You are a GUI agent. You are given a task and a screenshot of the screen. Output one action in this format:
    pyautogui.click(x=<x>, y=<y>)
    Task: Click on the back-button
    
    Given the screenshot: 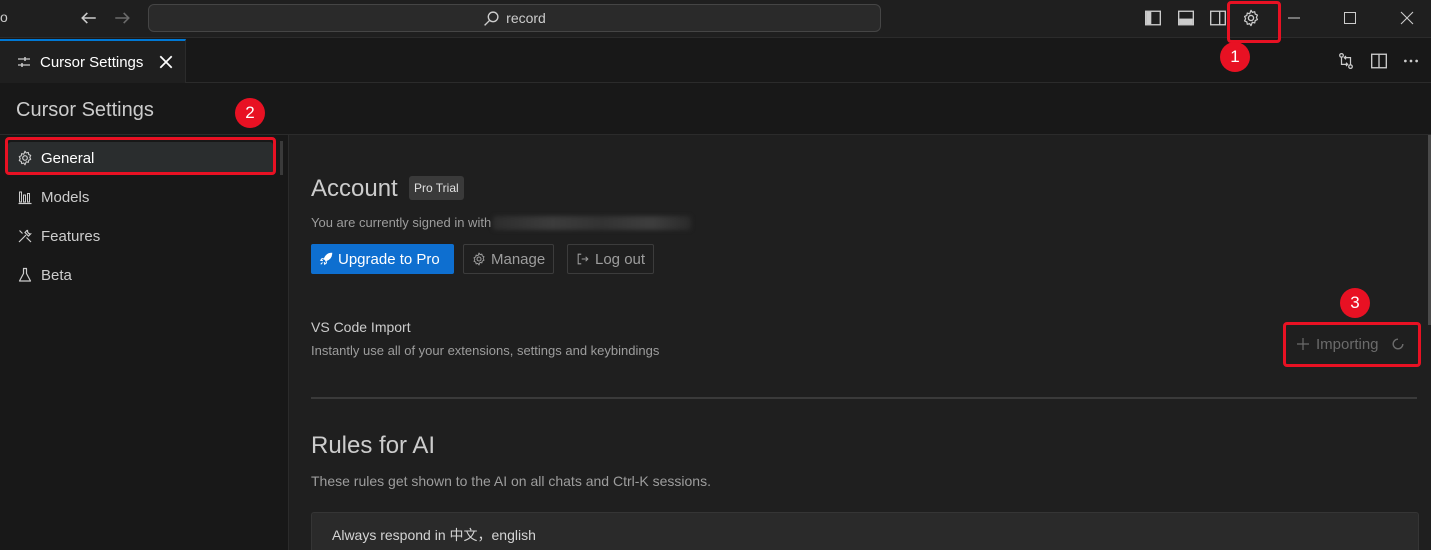 What is the action you would take?
    pyautogui.click(x=89, y=18)
    